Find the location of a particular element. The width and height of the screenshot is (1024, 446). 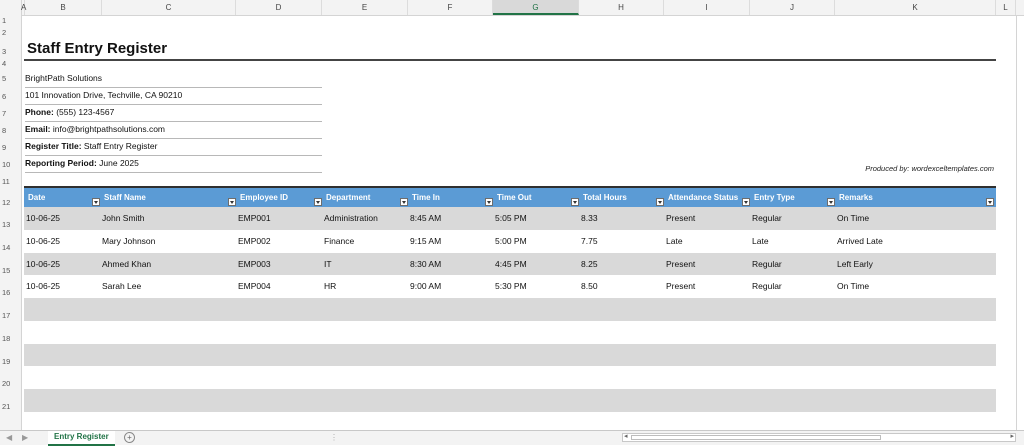

table-cell: Ahmed Khan is located at coordinates (126, 264).